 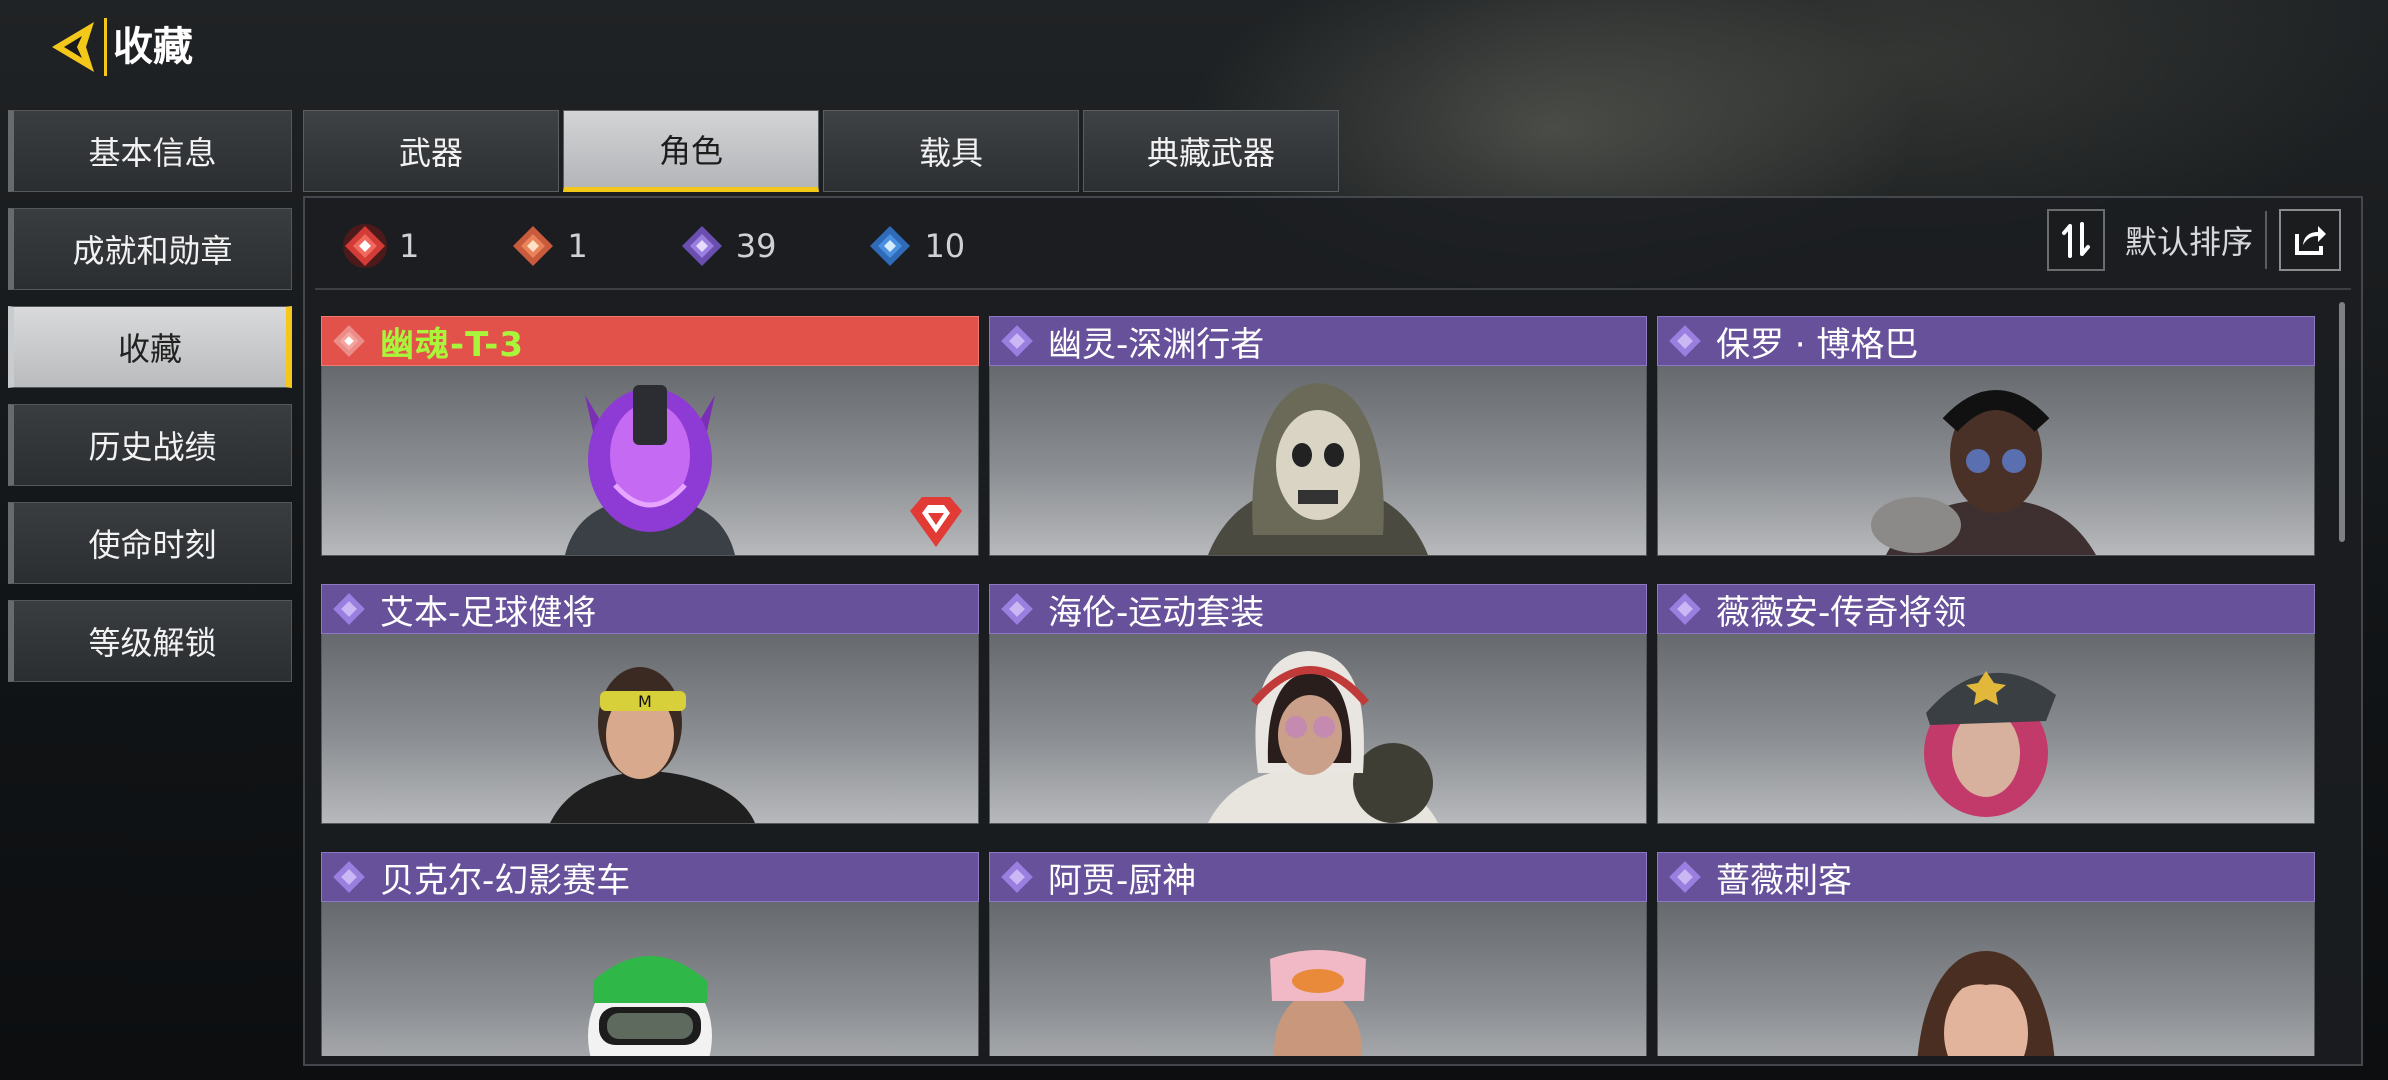 What do you see at coordinates (349, 341) in the screenshot?
I see `mythic-rarity-icon` at bounding box center [349, 341].